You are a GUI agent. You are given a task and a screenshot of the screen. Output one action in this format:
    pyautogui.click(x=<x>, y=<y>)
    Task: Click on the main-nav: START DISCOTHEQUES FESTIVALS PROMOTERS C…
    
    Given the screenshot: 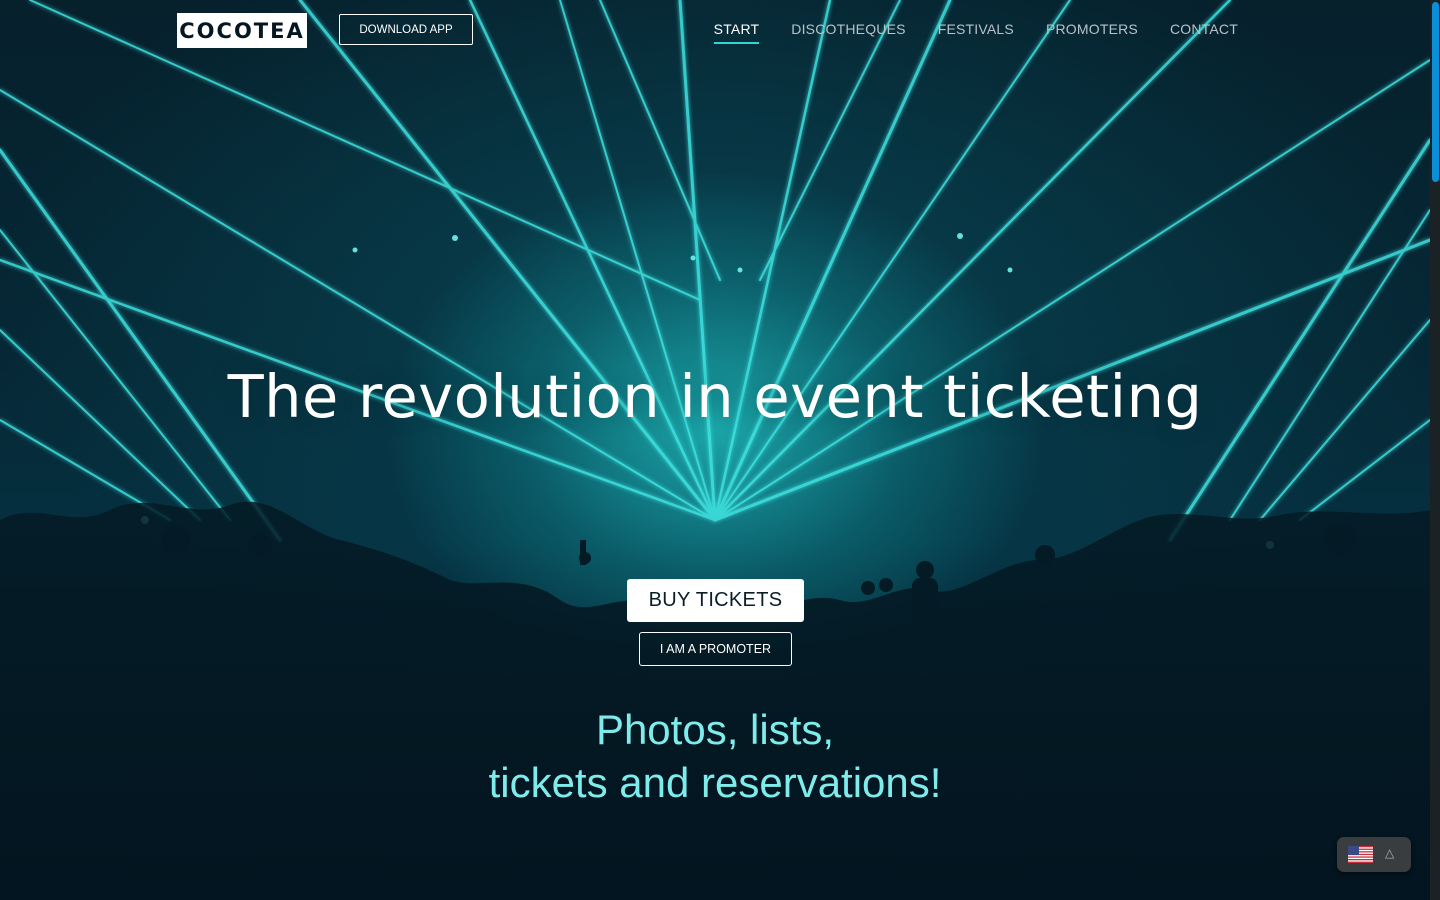 What is the action you would take?
    pyautogui.click(x=960, y=32)
    